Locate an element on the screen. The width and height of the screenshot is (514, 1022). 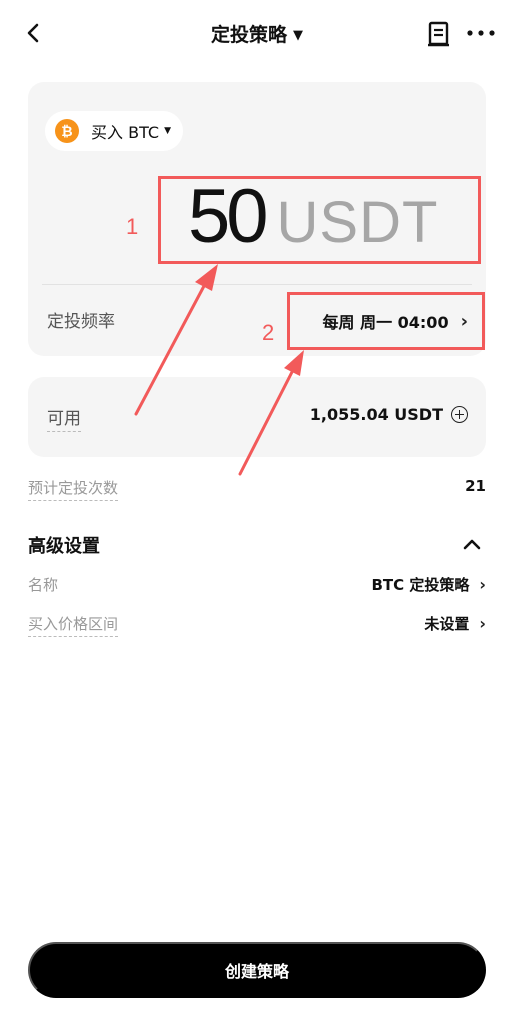
header: 定投策略 ▼ is located at coordinates (257, 34).